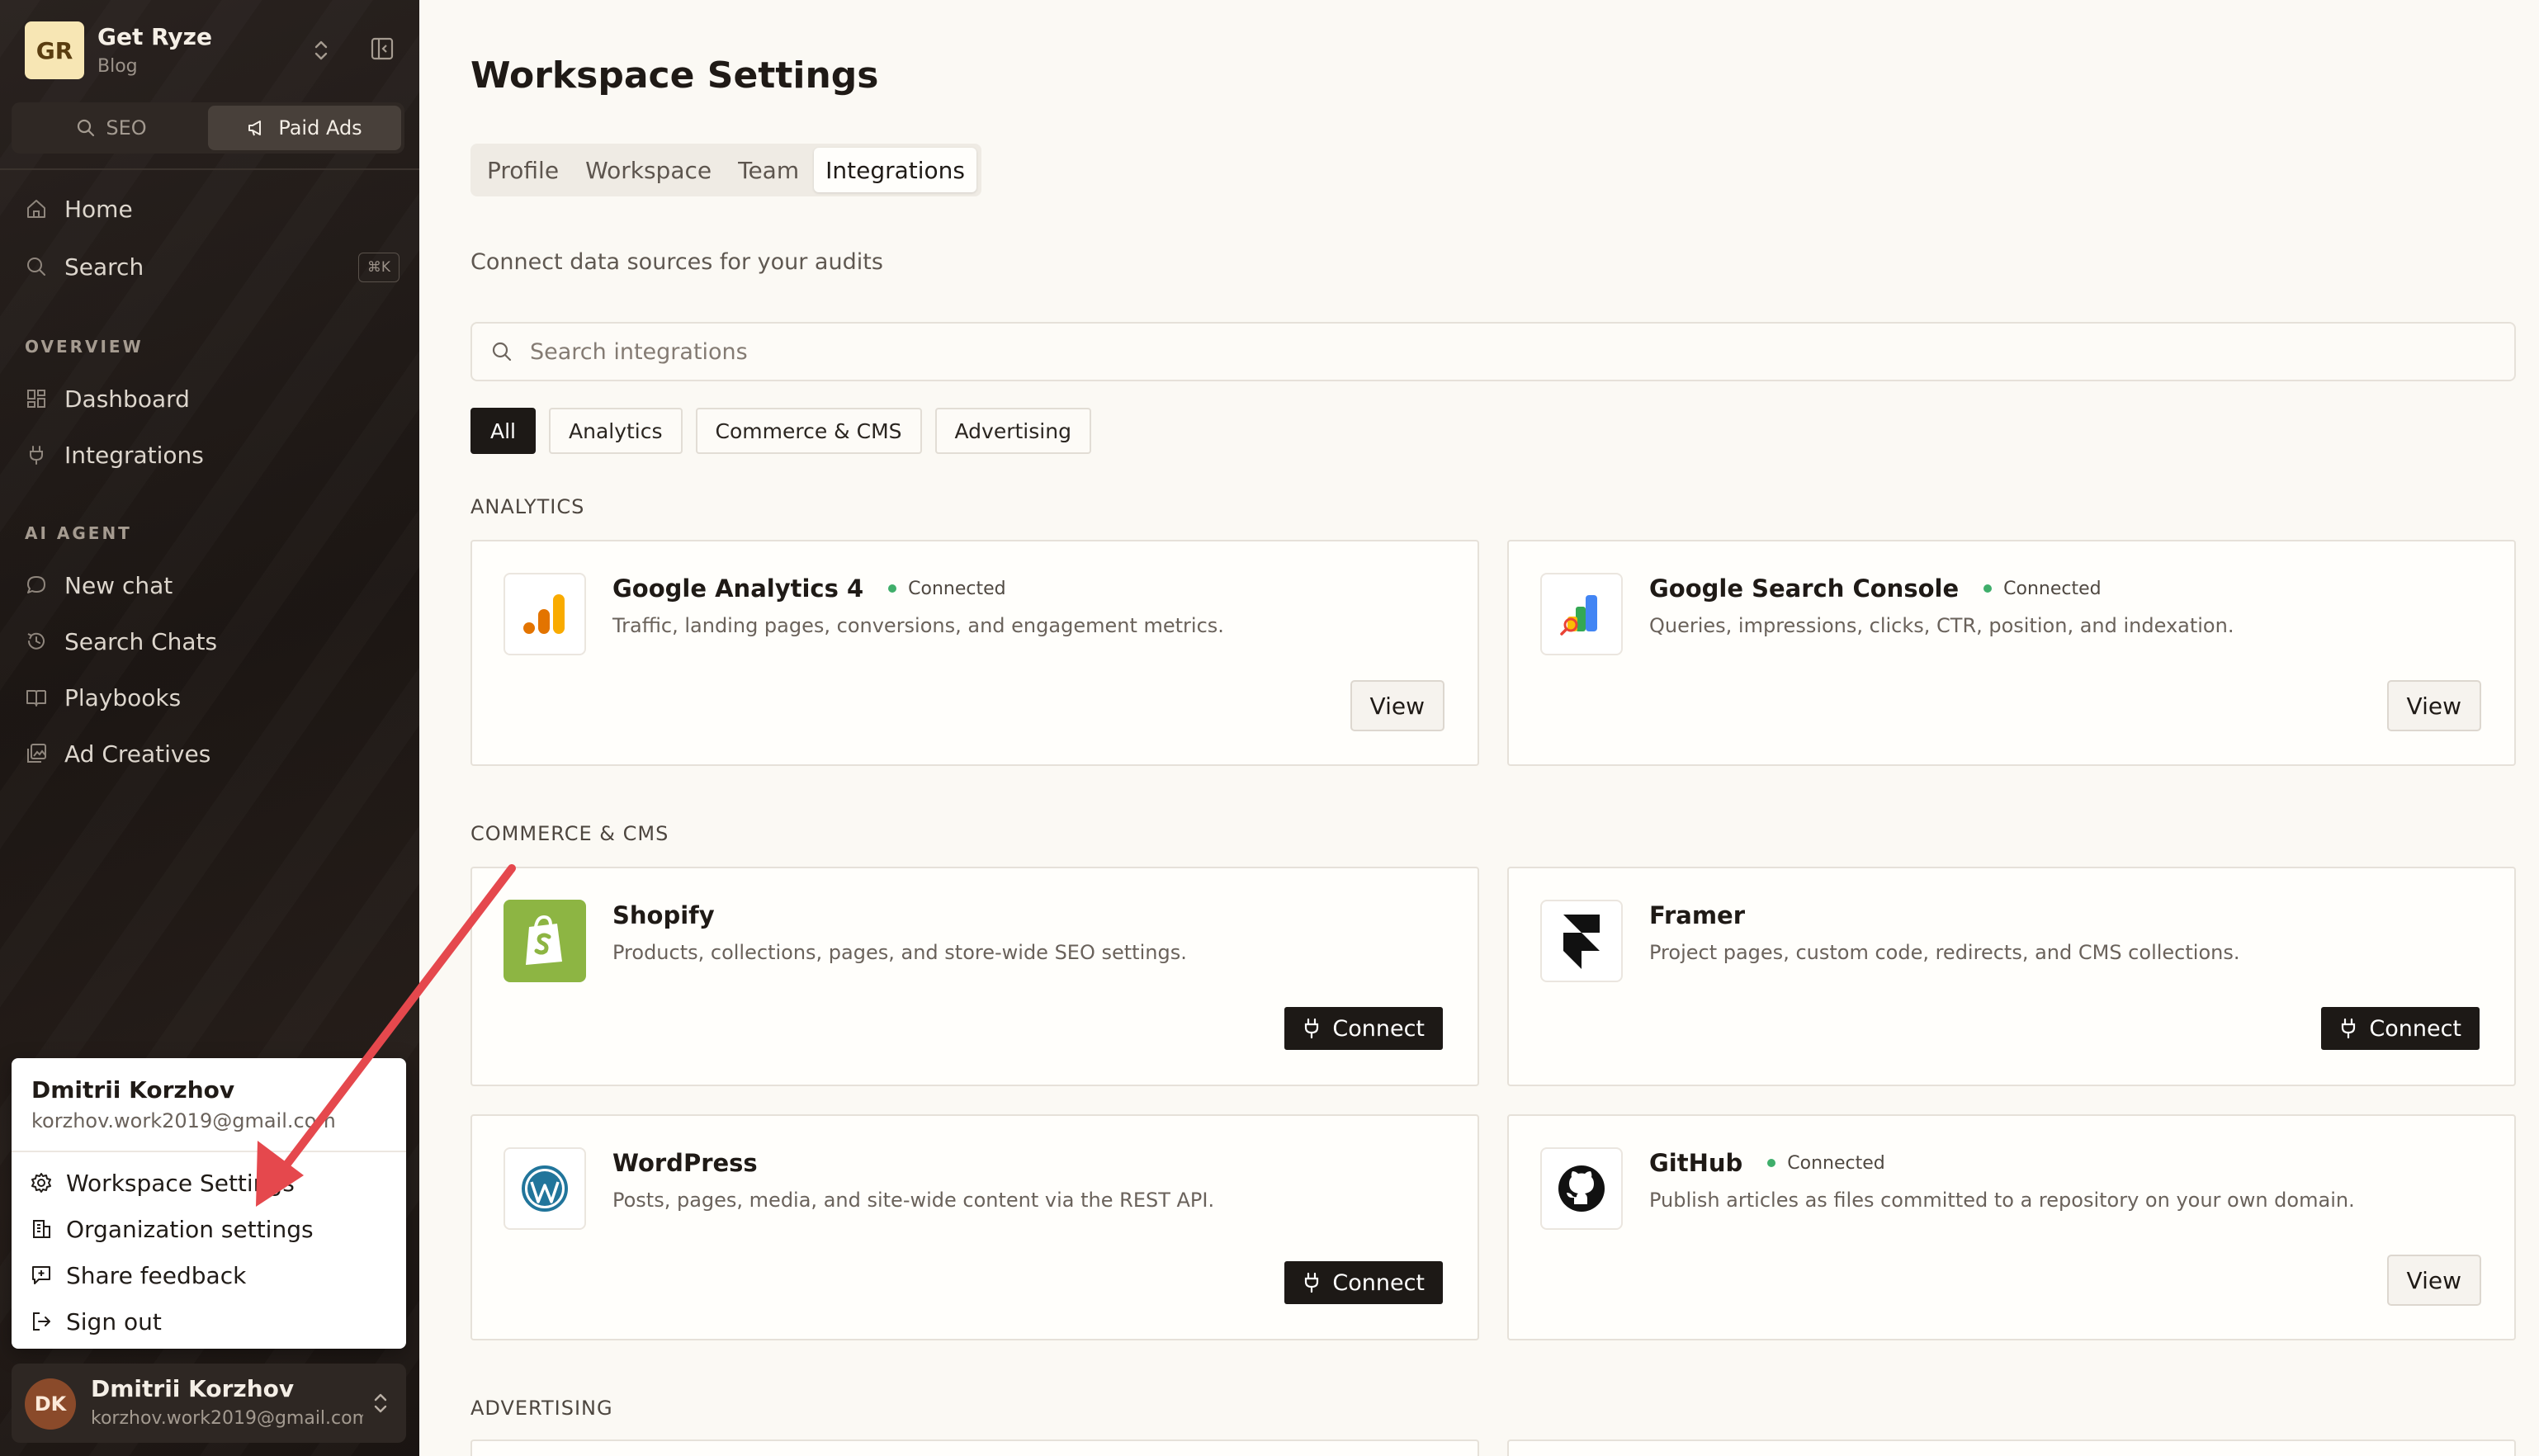  I want to click on page-subtitle: Connect data sources for your audits, so click(676, 262).